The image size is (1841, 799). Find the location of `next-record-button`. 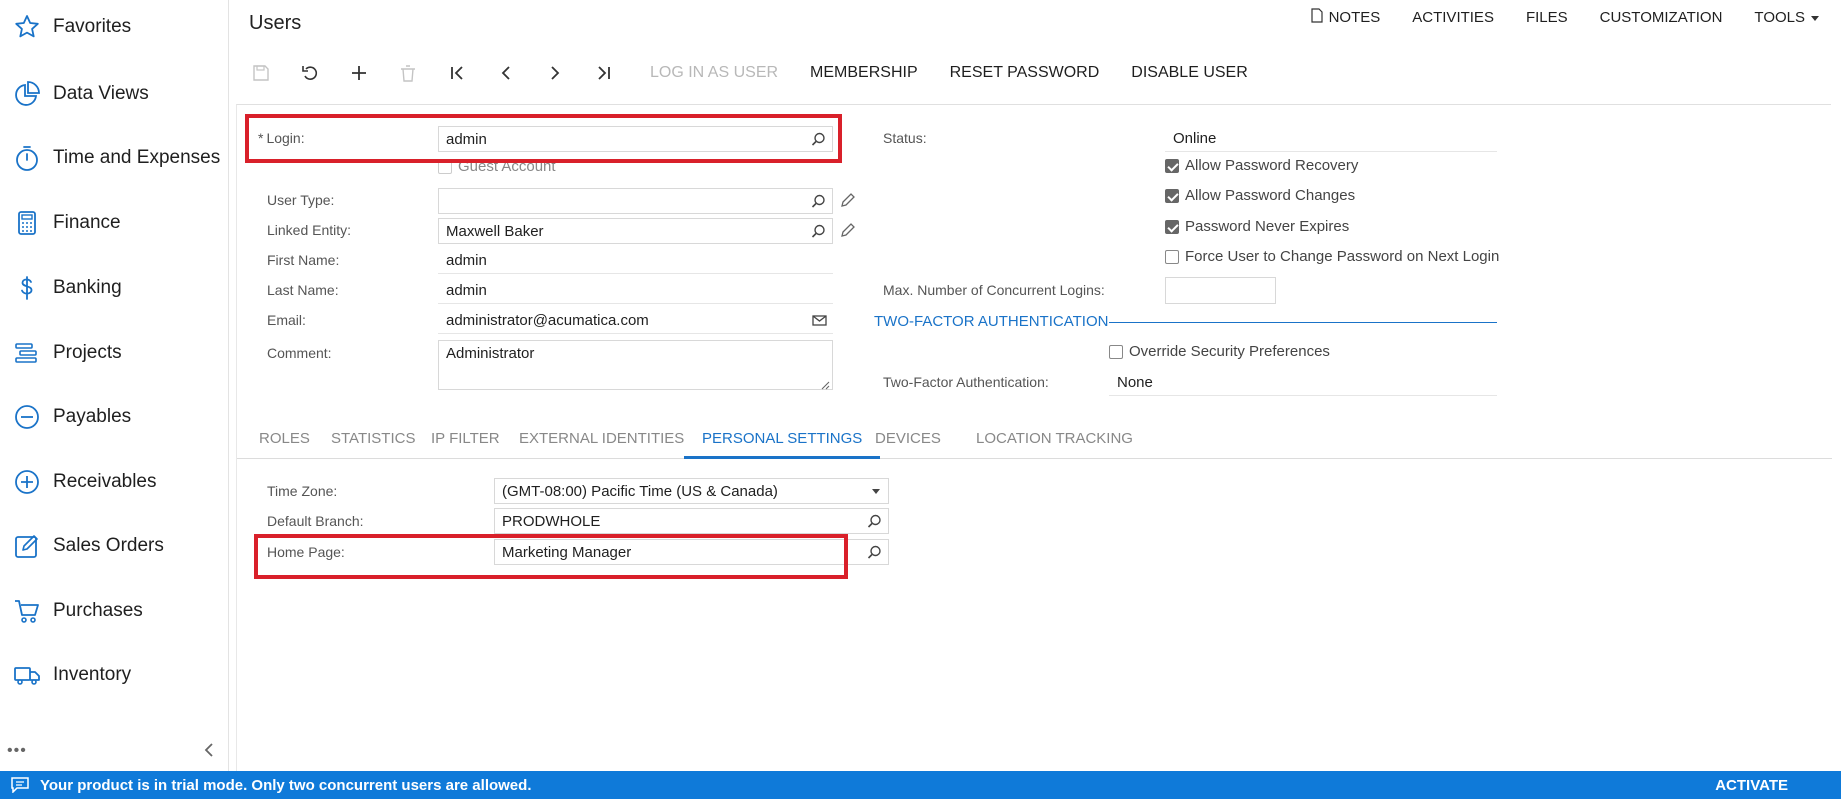

next-record-button is located at coordinates (554, 73).